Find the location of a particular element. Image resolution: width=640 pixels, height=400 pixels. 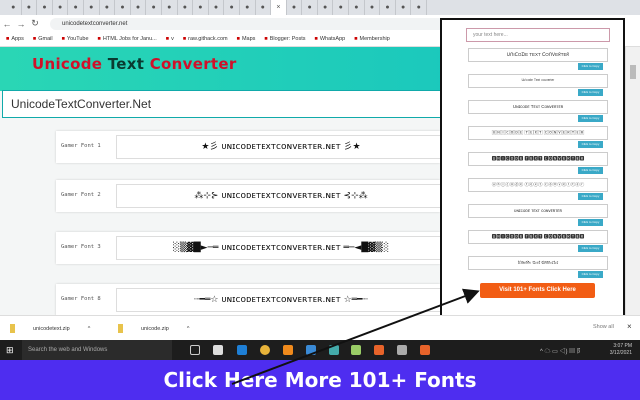

system-tray-icons: ^ ☁ ▭ ◁) ▤ 阝 is located at coordinates (561, 350).